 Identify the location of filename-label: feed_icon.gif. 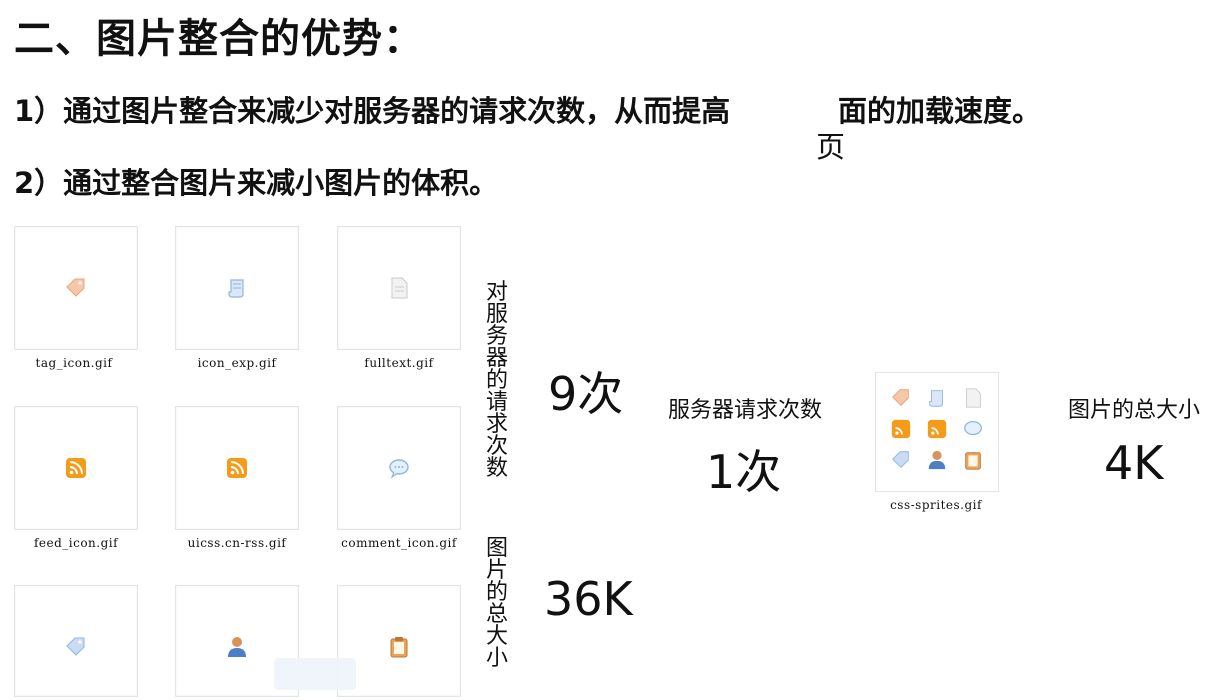
(76, 543).